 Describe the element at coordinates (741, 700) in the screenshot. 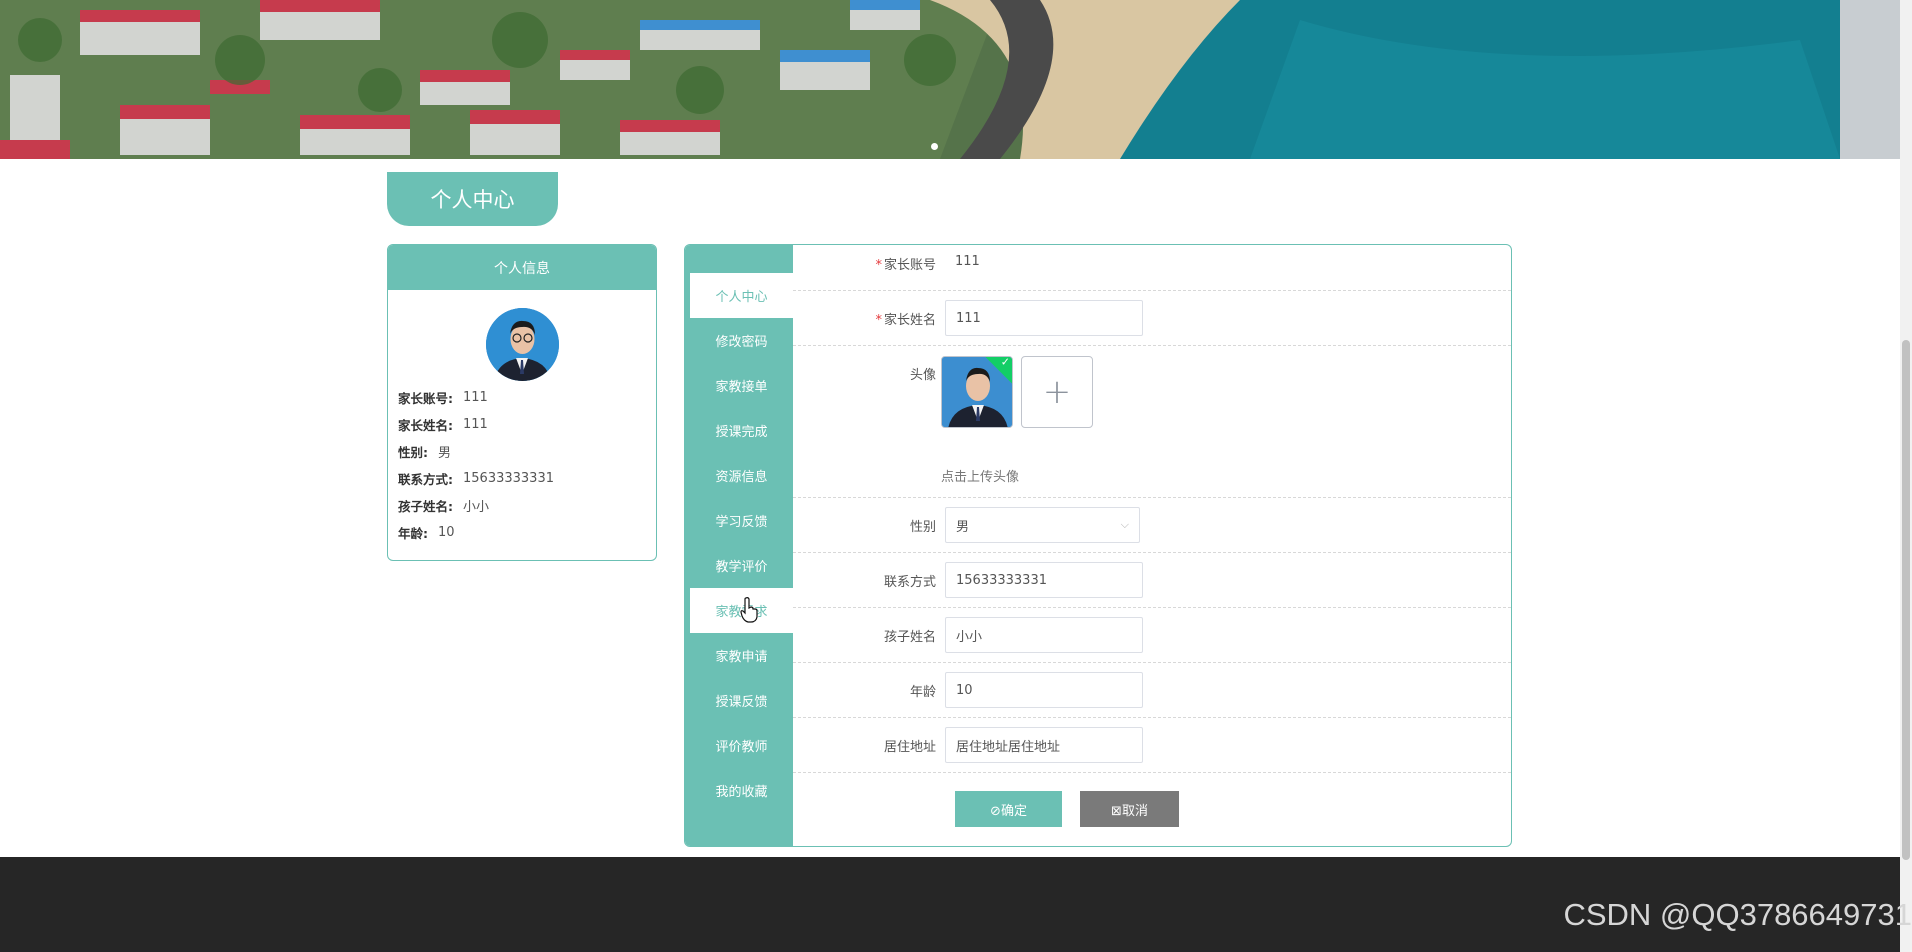

I see `menu-item-lesson-feedback: 授课反馈` at that location.